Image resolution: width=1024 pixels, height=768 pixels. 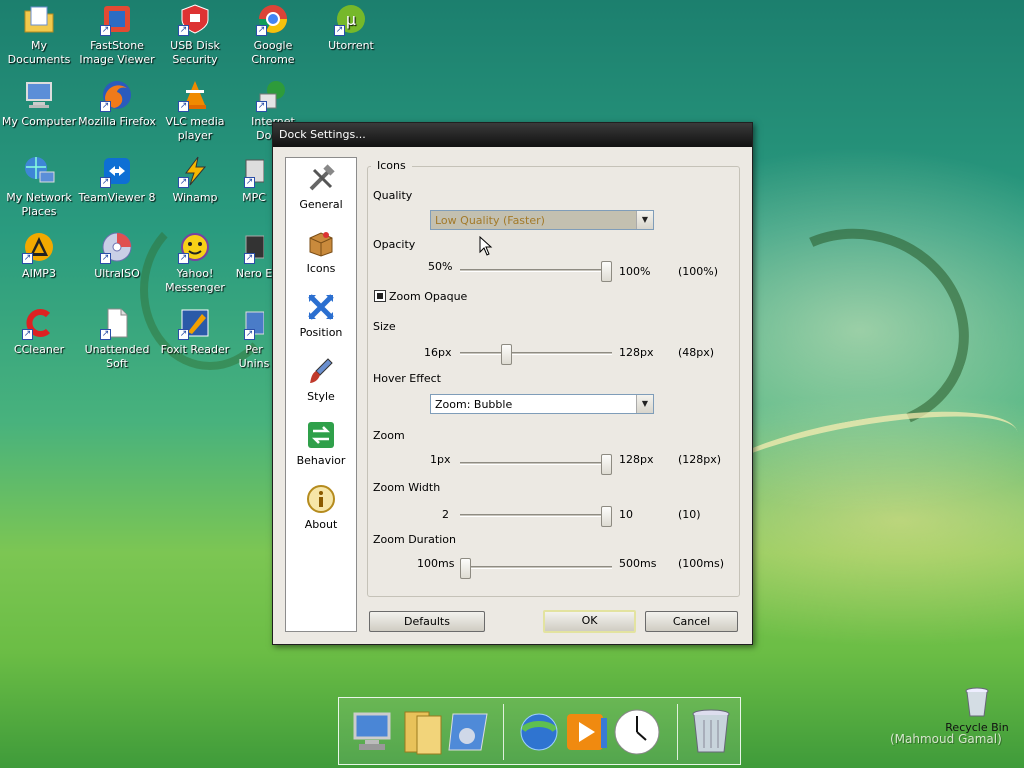 I want to click on zoom-duration-min-label: 100ms, so click(x=436, y=563).